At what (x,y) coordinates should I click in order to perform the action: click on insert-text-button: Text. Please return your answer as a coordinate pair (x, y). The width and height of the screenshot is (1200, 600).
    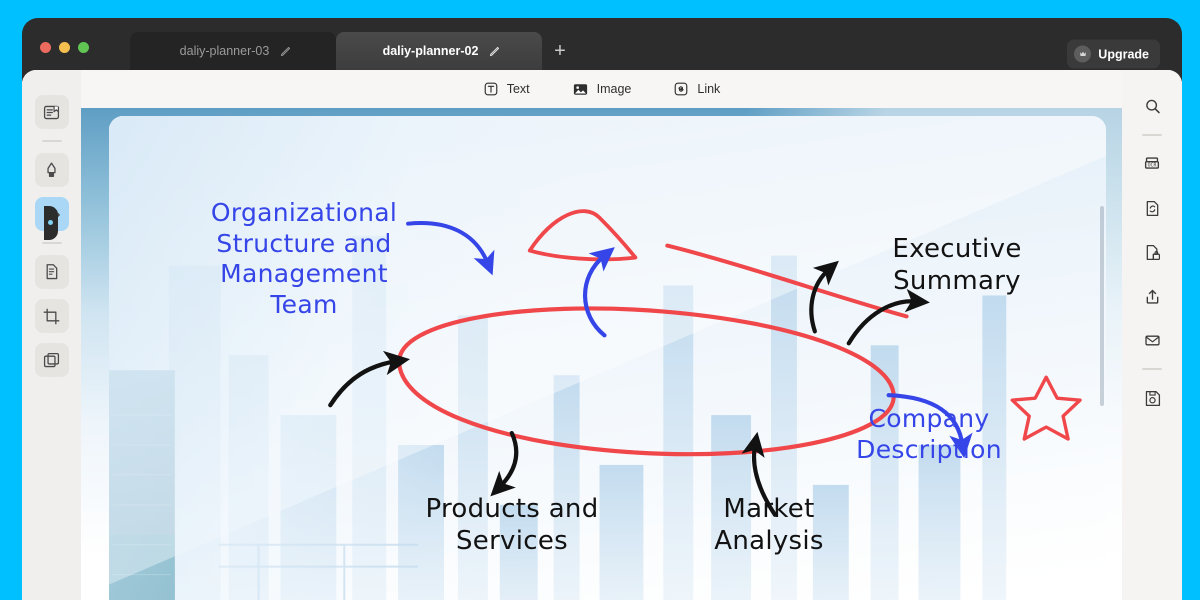
    Looking at the image, I should click on (506, 89).